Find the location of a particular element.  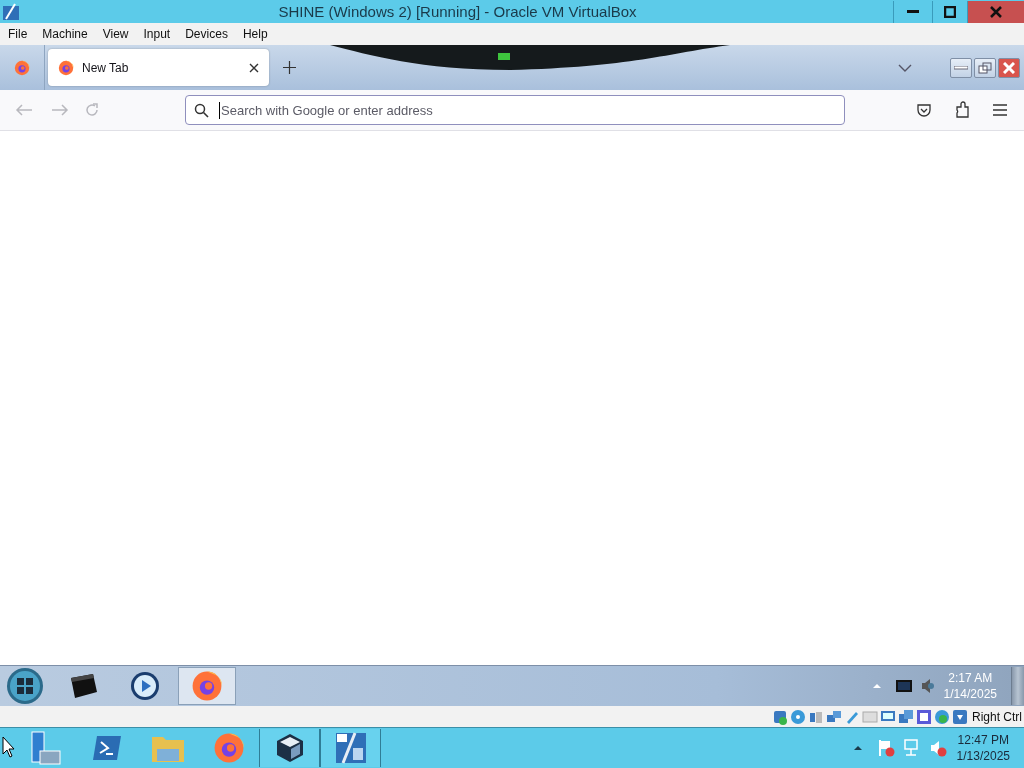

server-icon is located at coordinates (45, 748).